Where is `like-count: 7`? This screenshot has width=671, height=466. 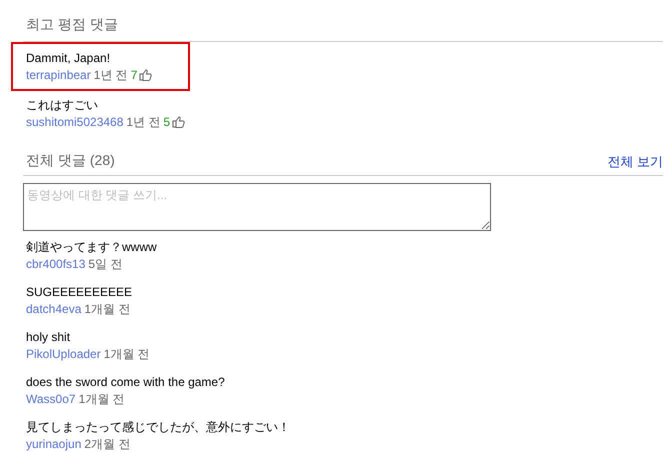 like-count: 7 is located at coordinates (134, 75).